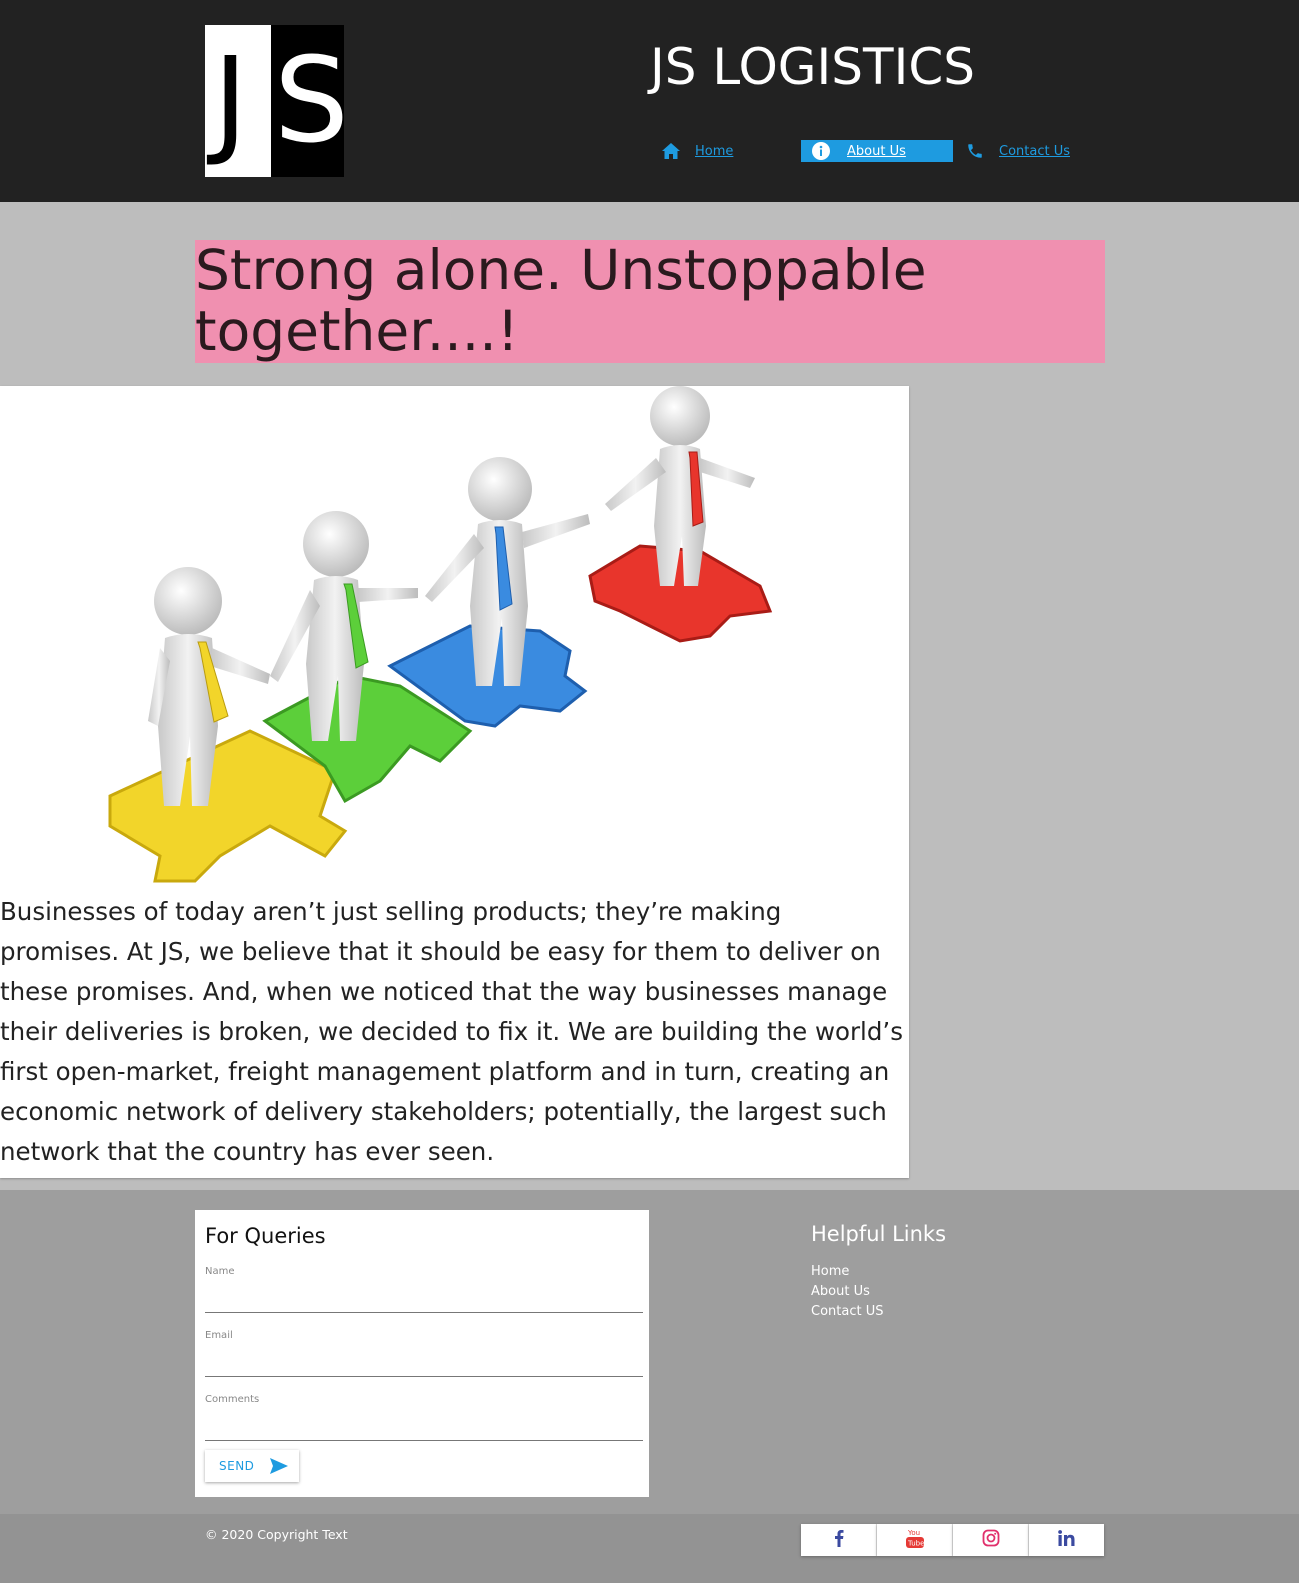  I want to click on helpful-links-list: Home About Us Contact US, so click(847, 1292).